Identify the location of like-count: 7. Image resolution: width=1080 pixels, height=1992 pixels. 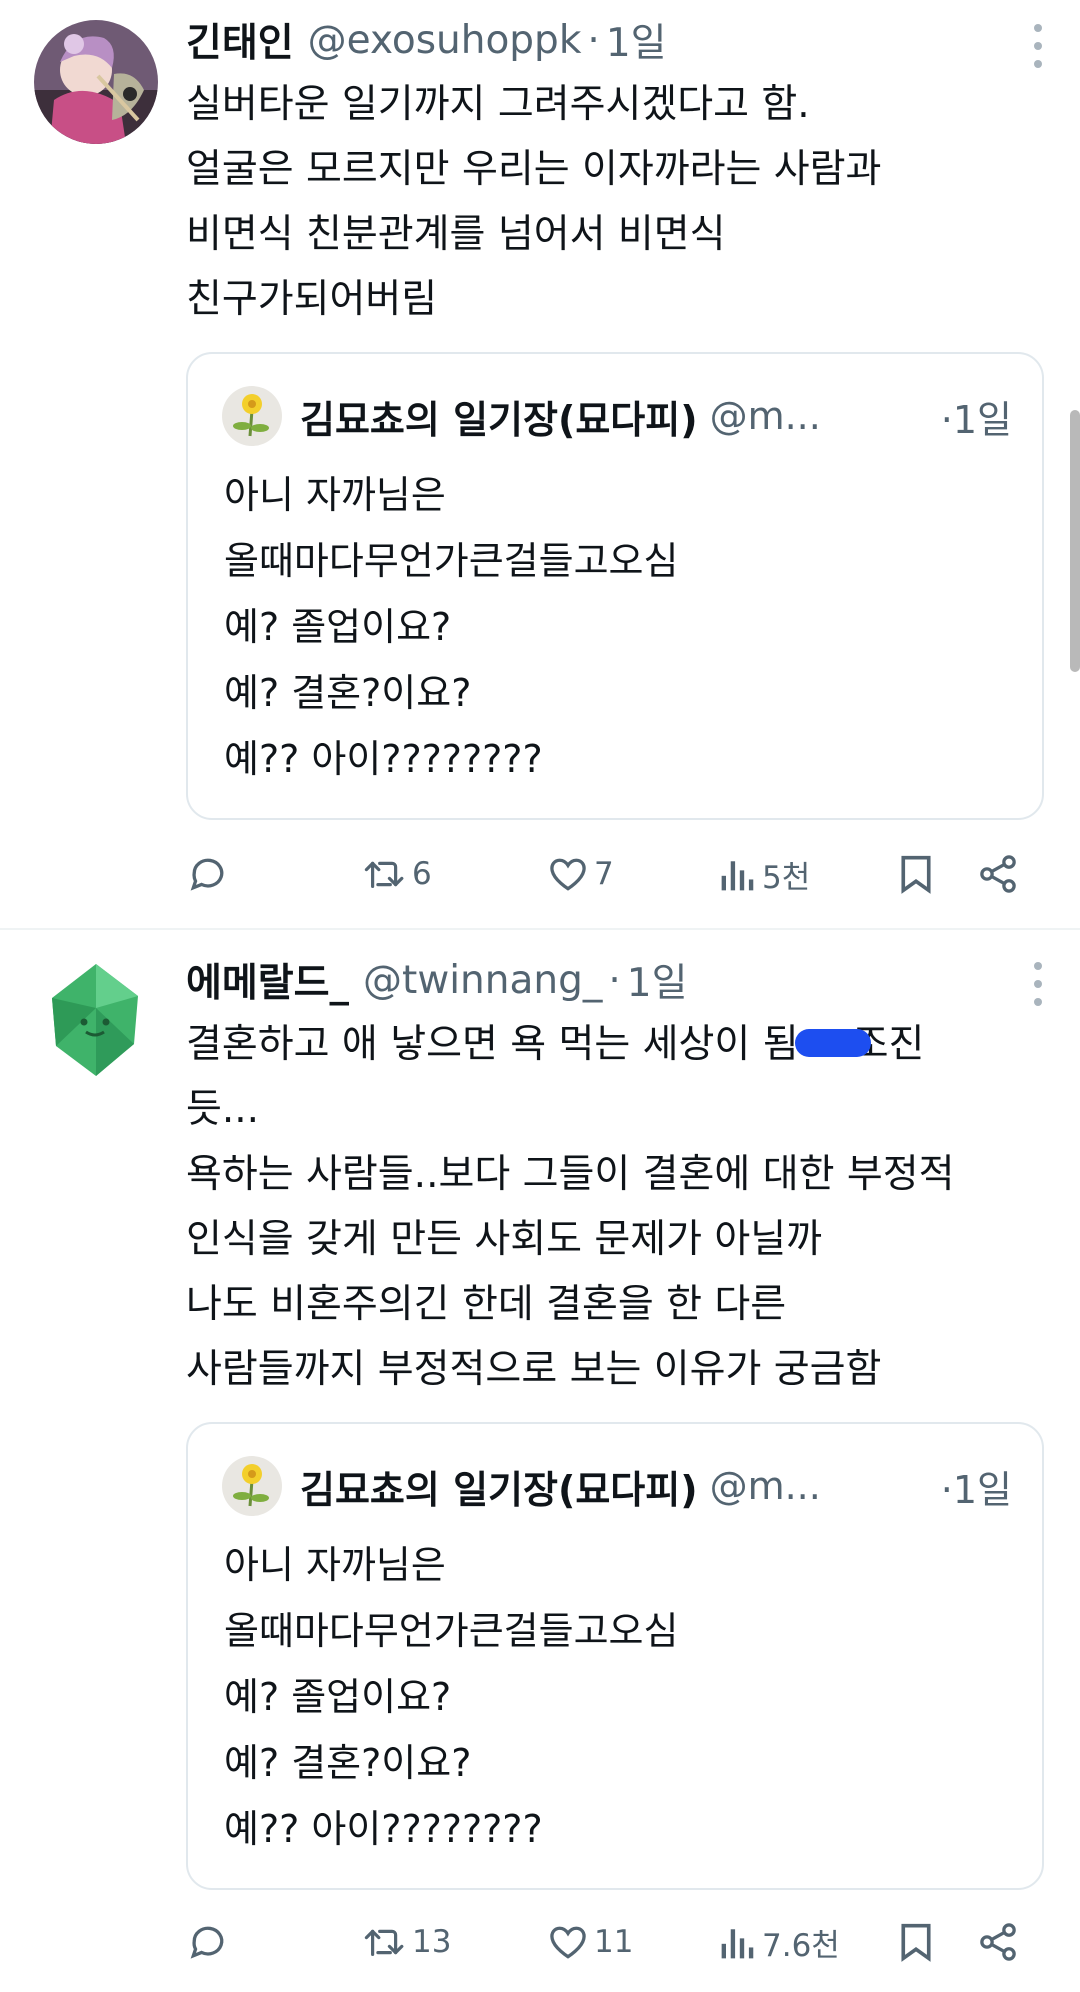
(604, 874).